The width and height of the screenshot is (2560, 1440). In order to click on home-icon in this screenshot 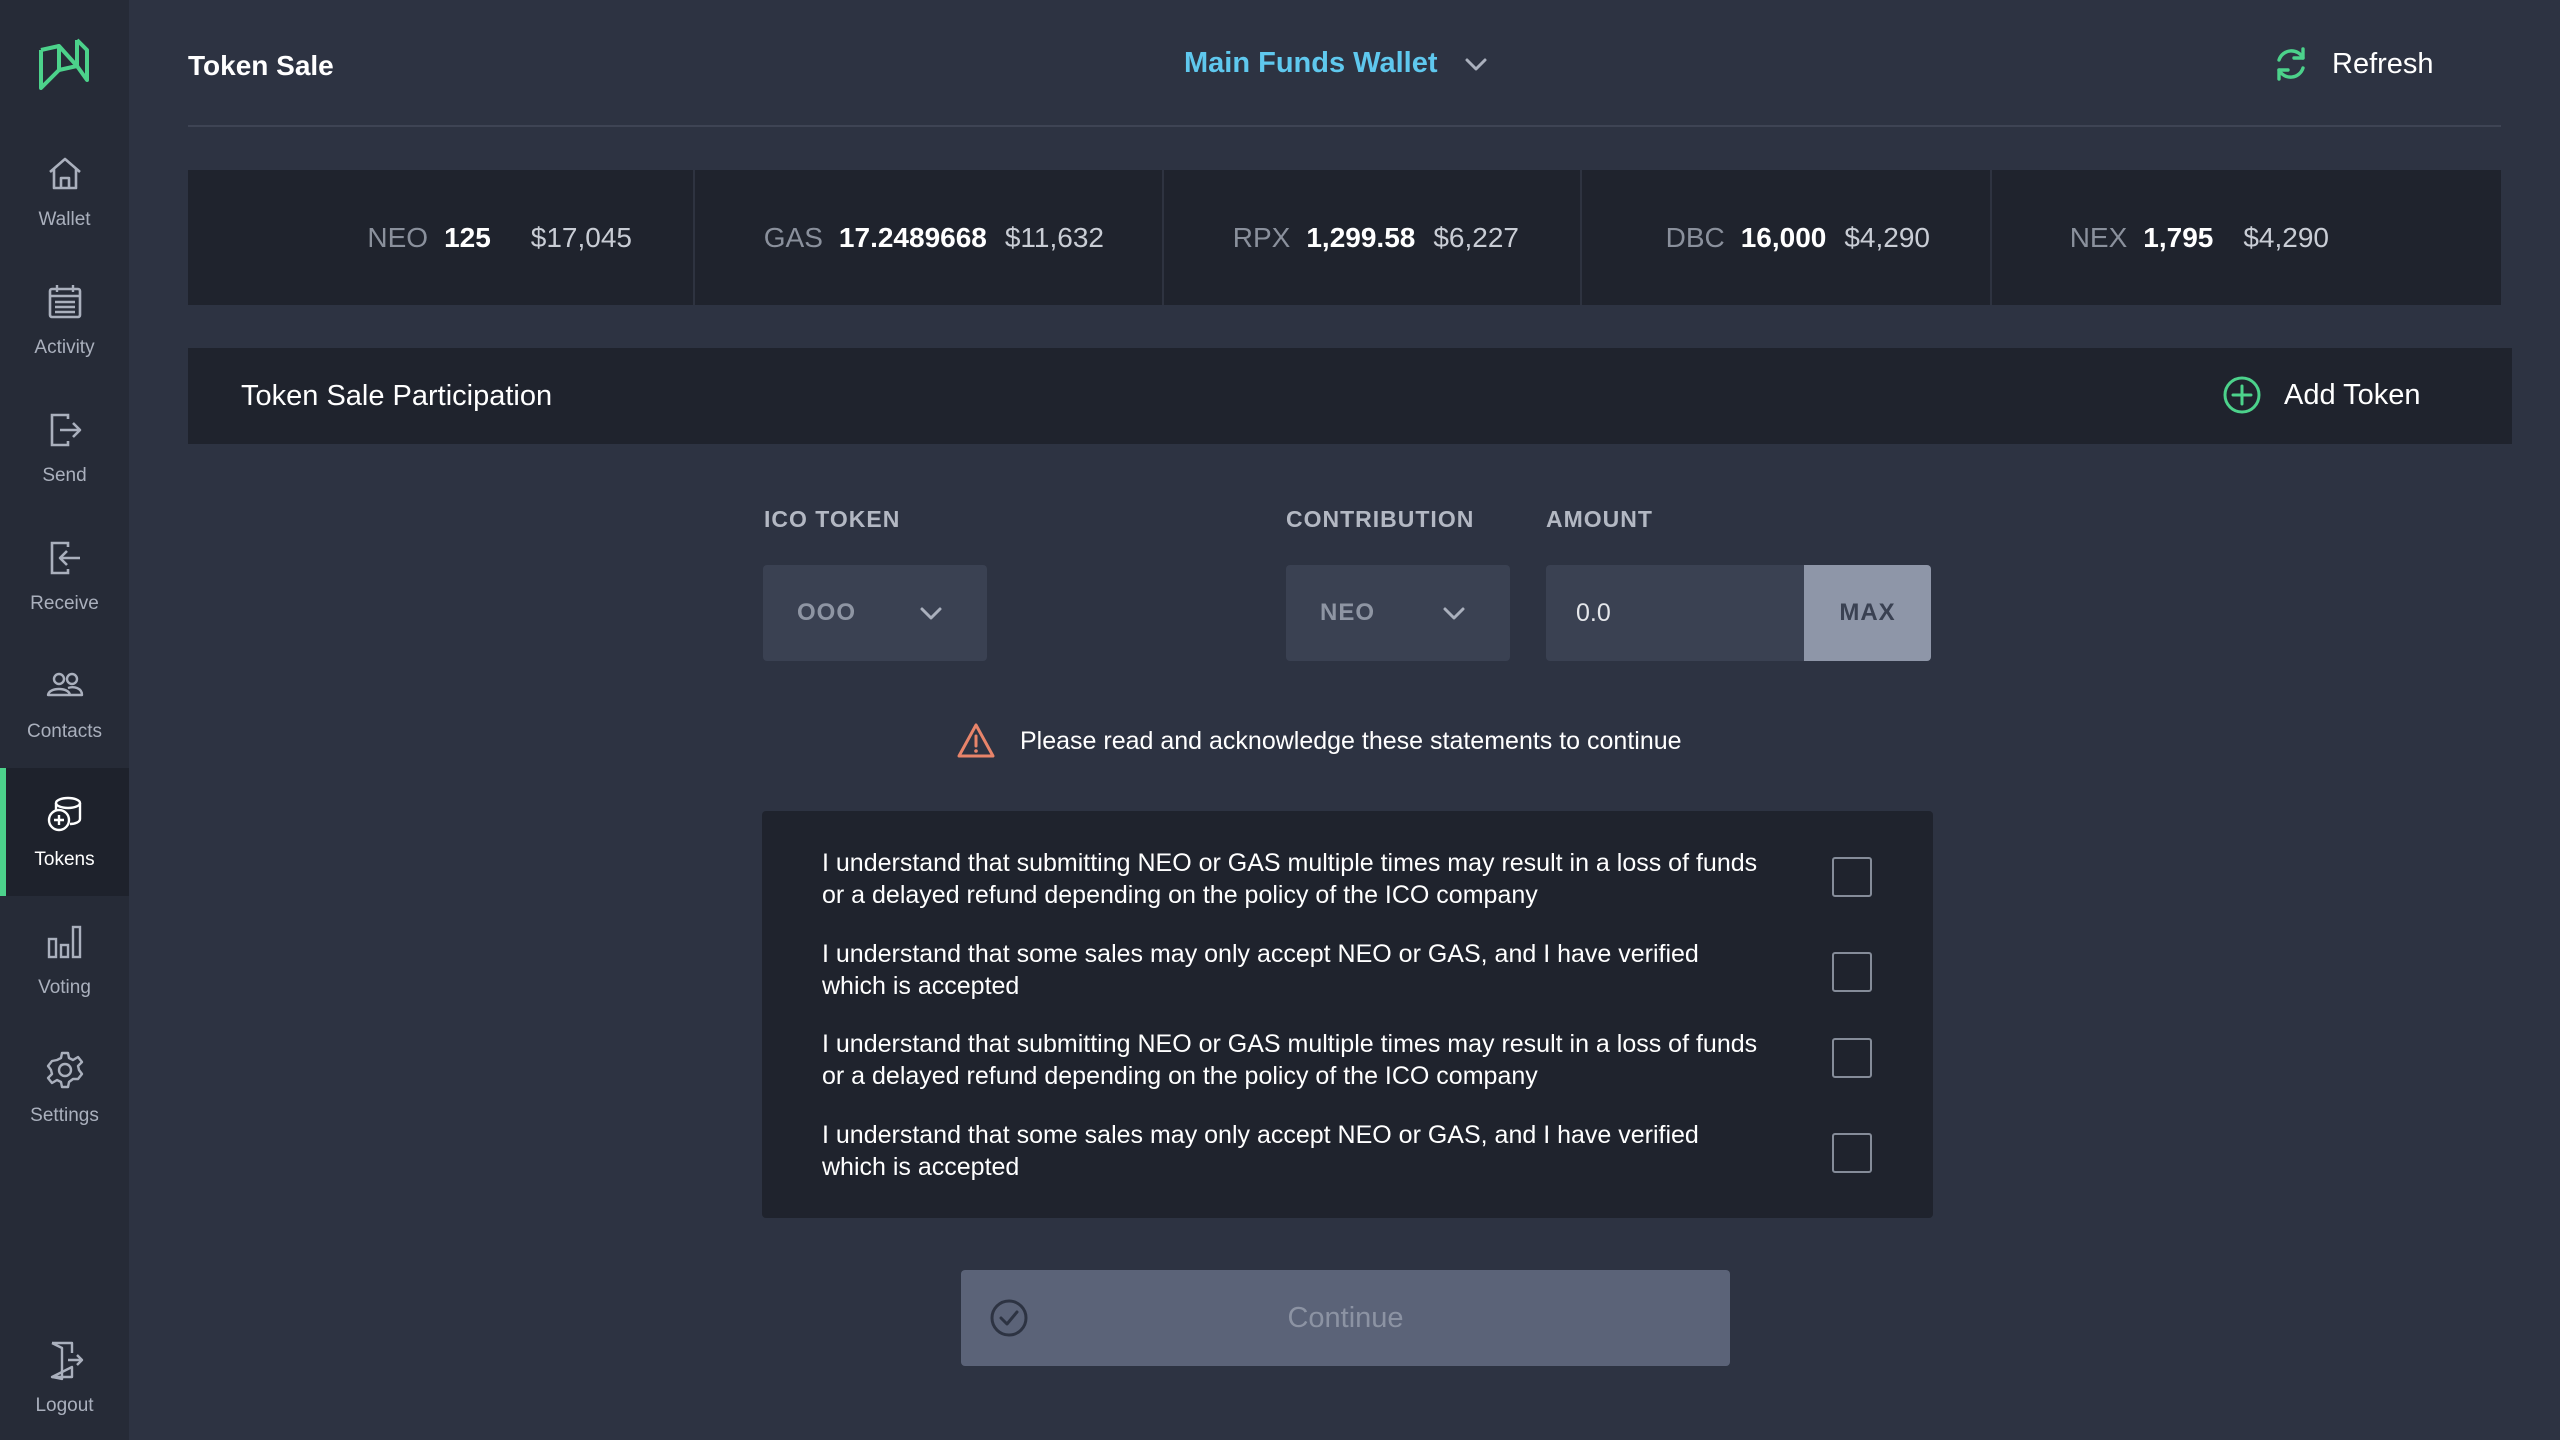, I will do `click(64, 173)`.